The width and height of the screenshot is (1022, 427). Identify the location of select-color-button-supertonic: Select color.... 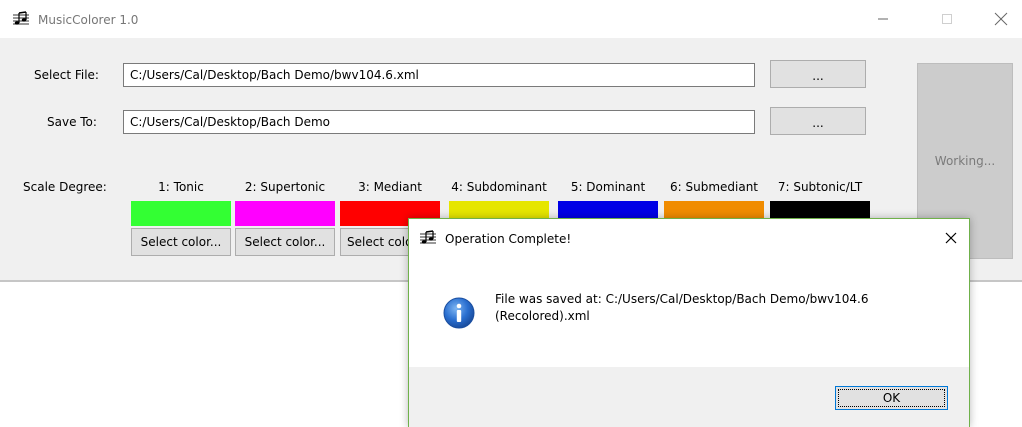
(285, 242).